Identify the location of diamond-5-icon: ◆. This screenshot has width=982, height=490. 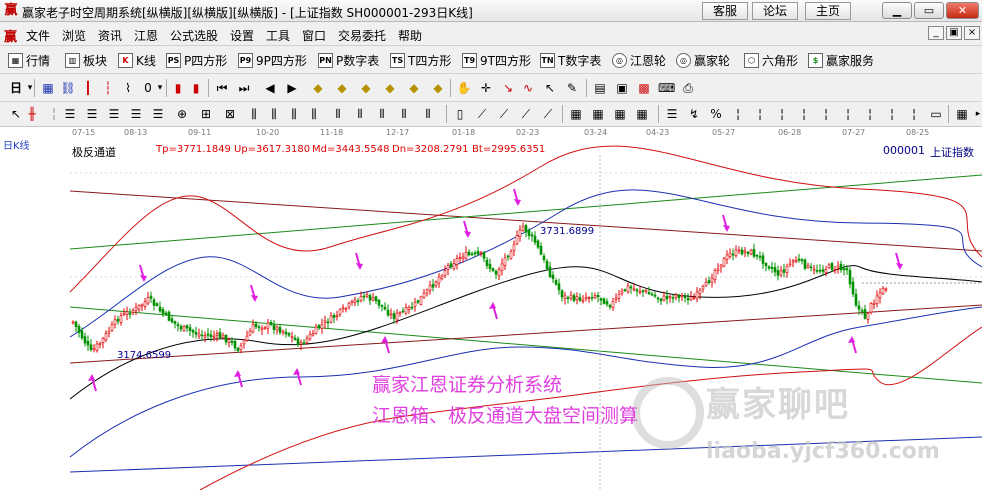
(414, 88).